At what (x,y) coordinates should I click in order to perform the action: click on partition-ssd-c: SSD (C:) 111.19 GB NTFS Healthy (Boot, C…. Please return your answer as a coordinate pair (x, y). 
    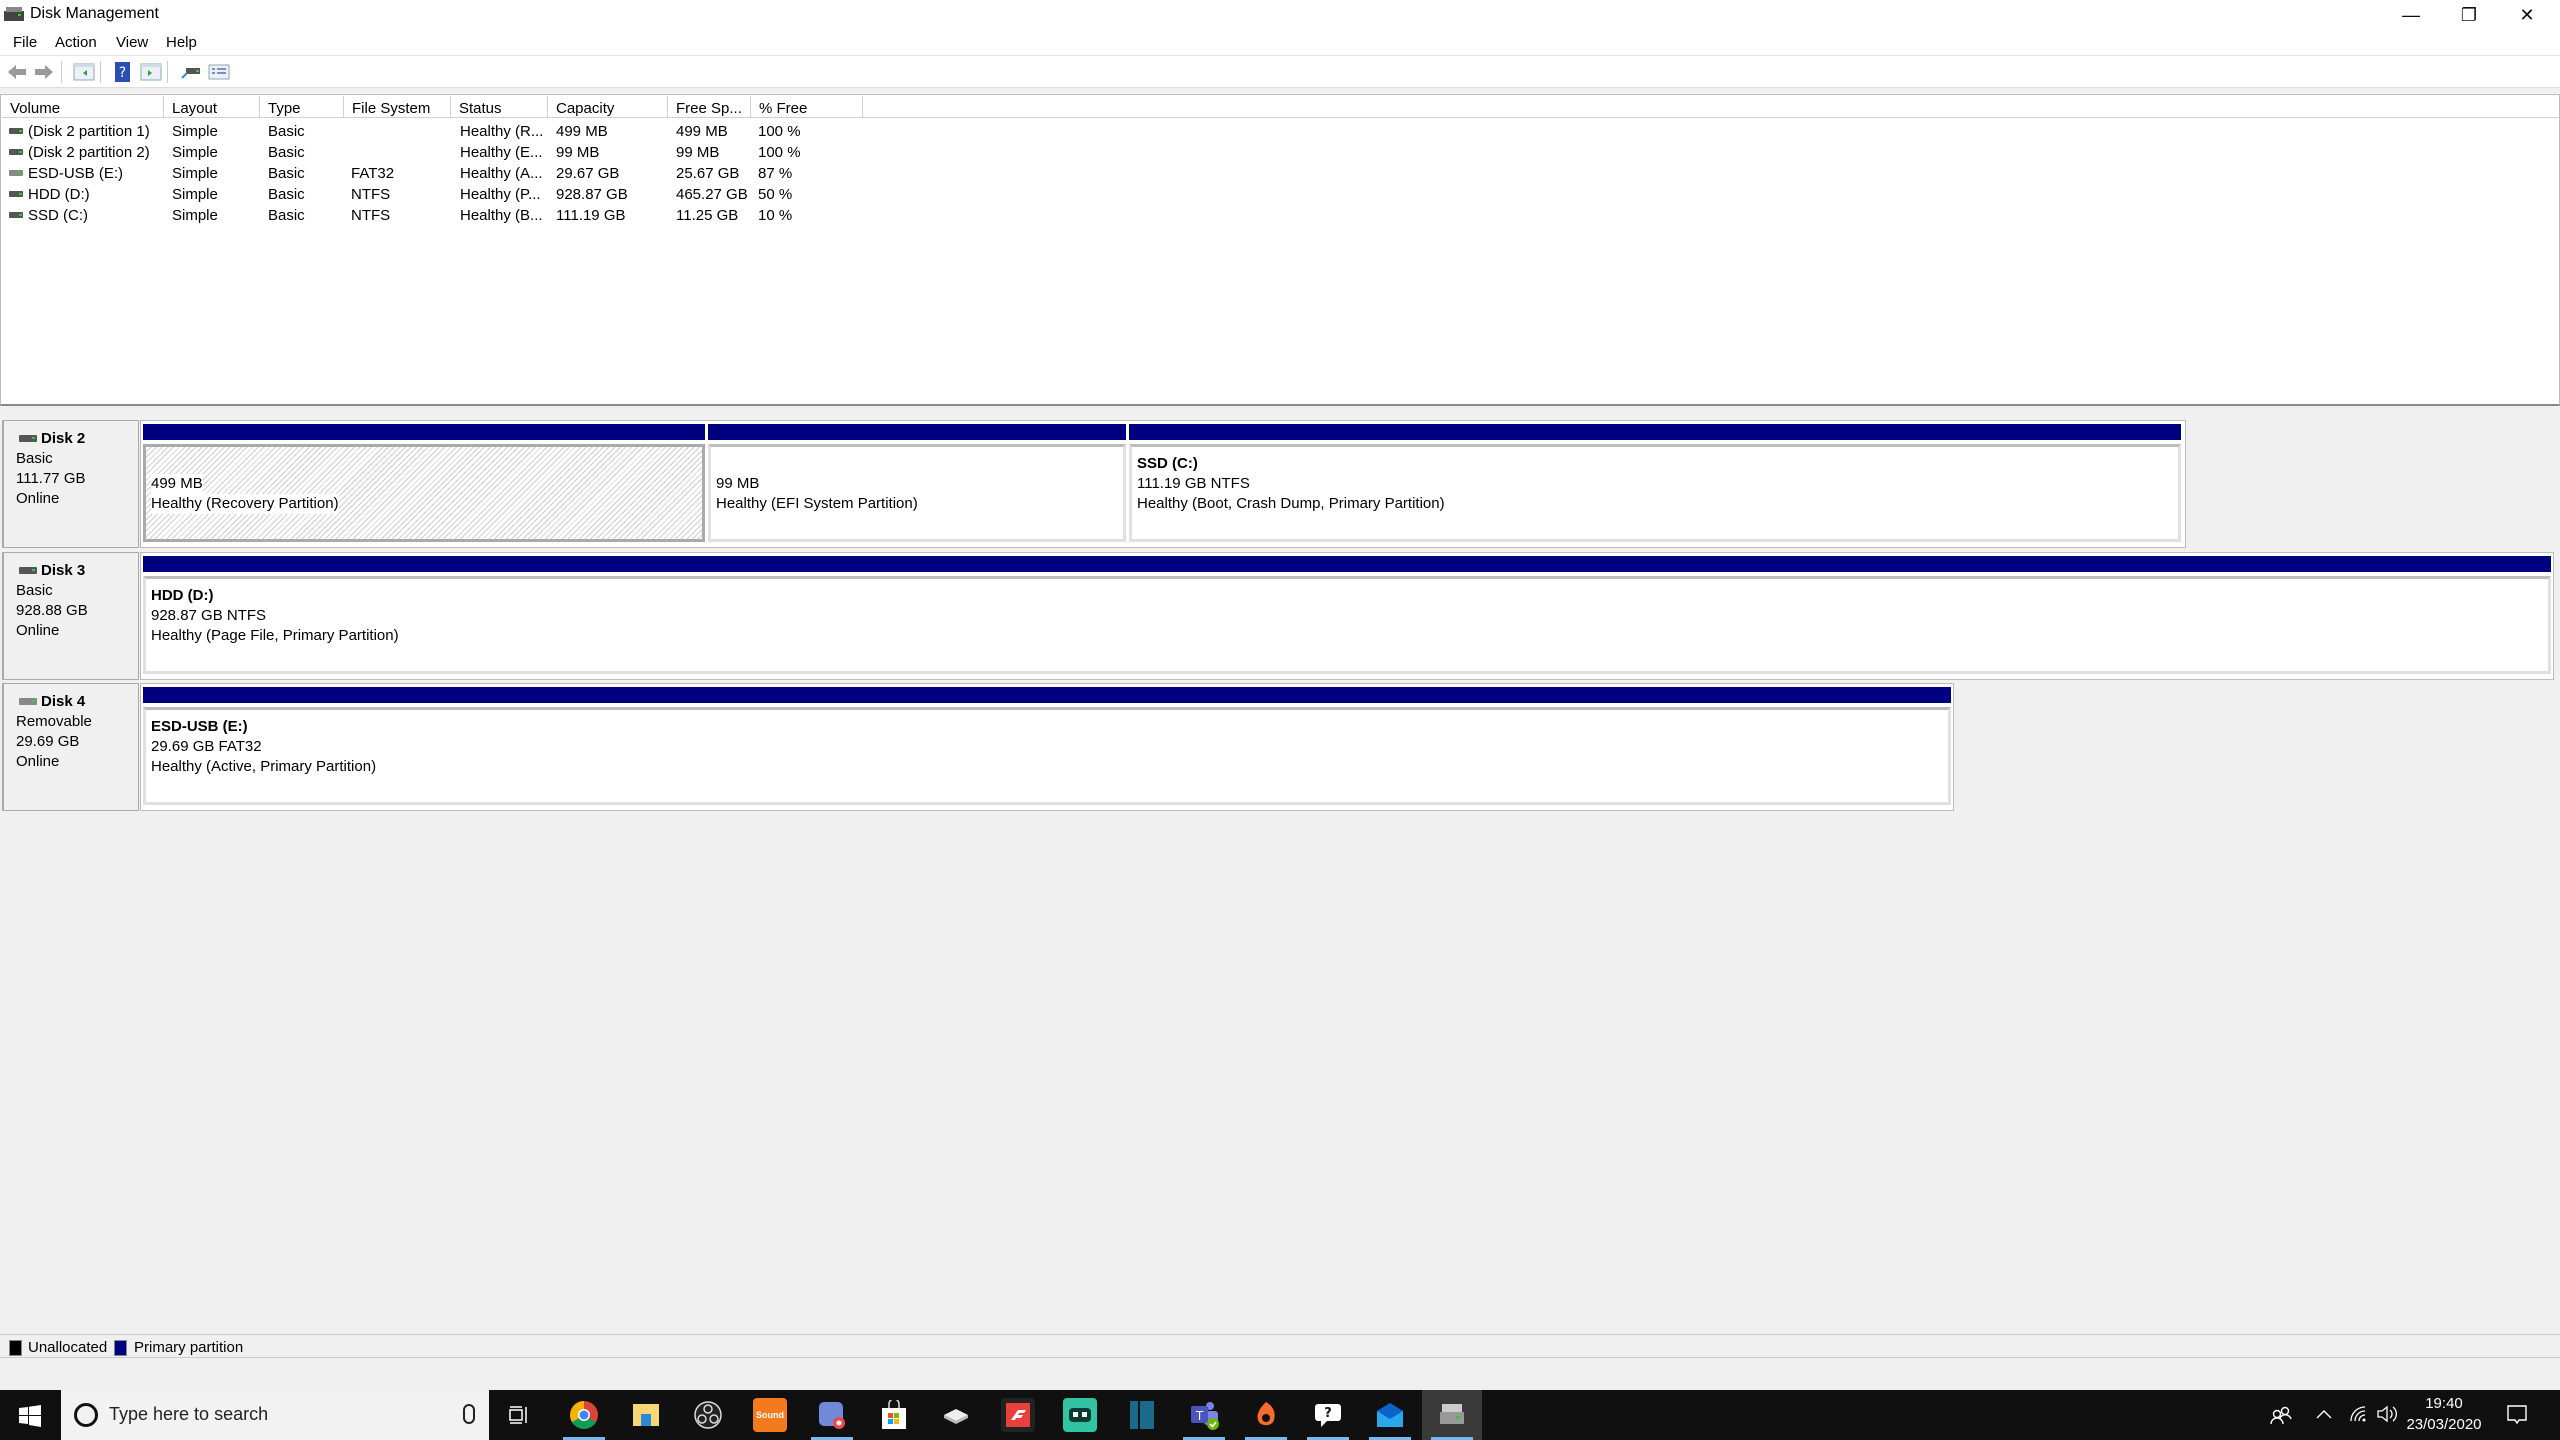
    Looking at the image, I should click on (1655, 483).